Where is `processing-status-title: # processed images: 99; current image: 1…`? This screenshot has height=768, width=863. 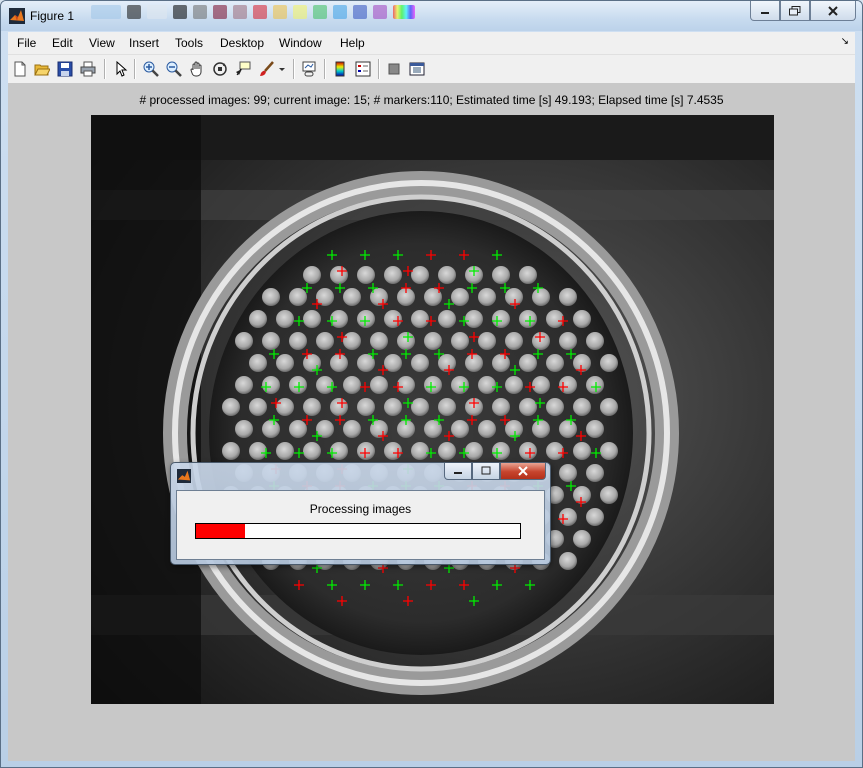
processing-status-title: # processed images: 99; current image: 1… is located at coordinates (431, 100).